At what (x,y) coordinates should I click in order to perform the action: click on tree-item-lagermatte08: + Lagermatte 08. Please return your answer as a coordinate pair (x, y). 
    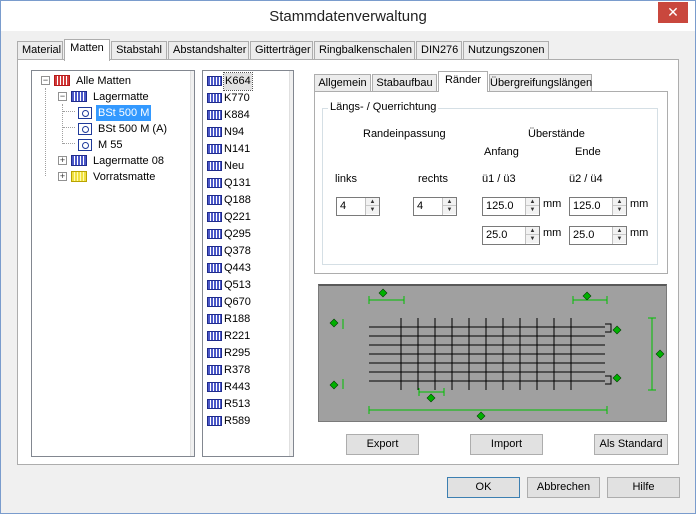
    Looking at the image, I should click on (122, 161).